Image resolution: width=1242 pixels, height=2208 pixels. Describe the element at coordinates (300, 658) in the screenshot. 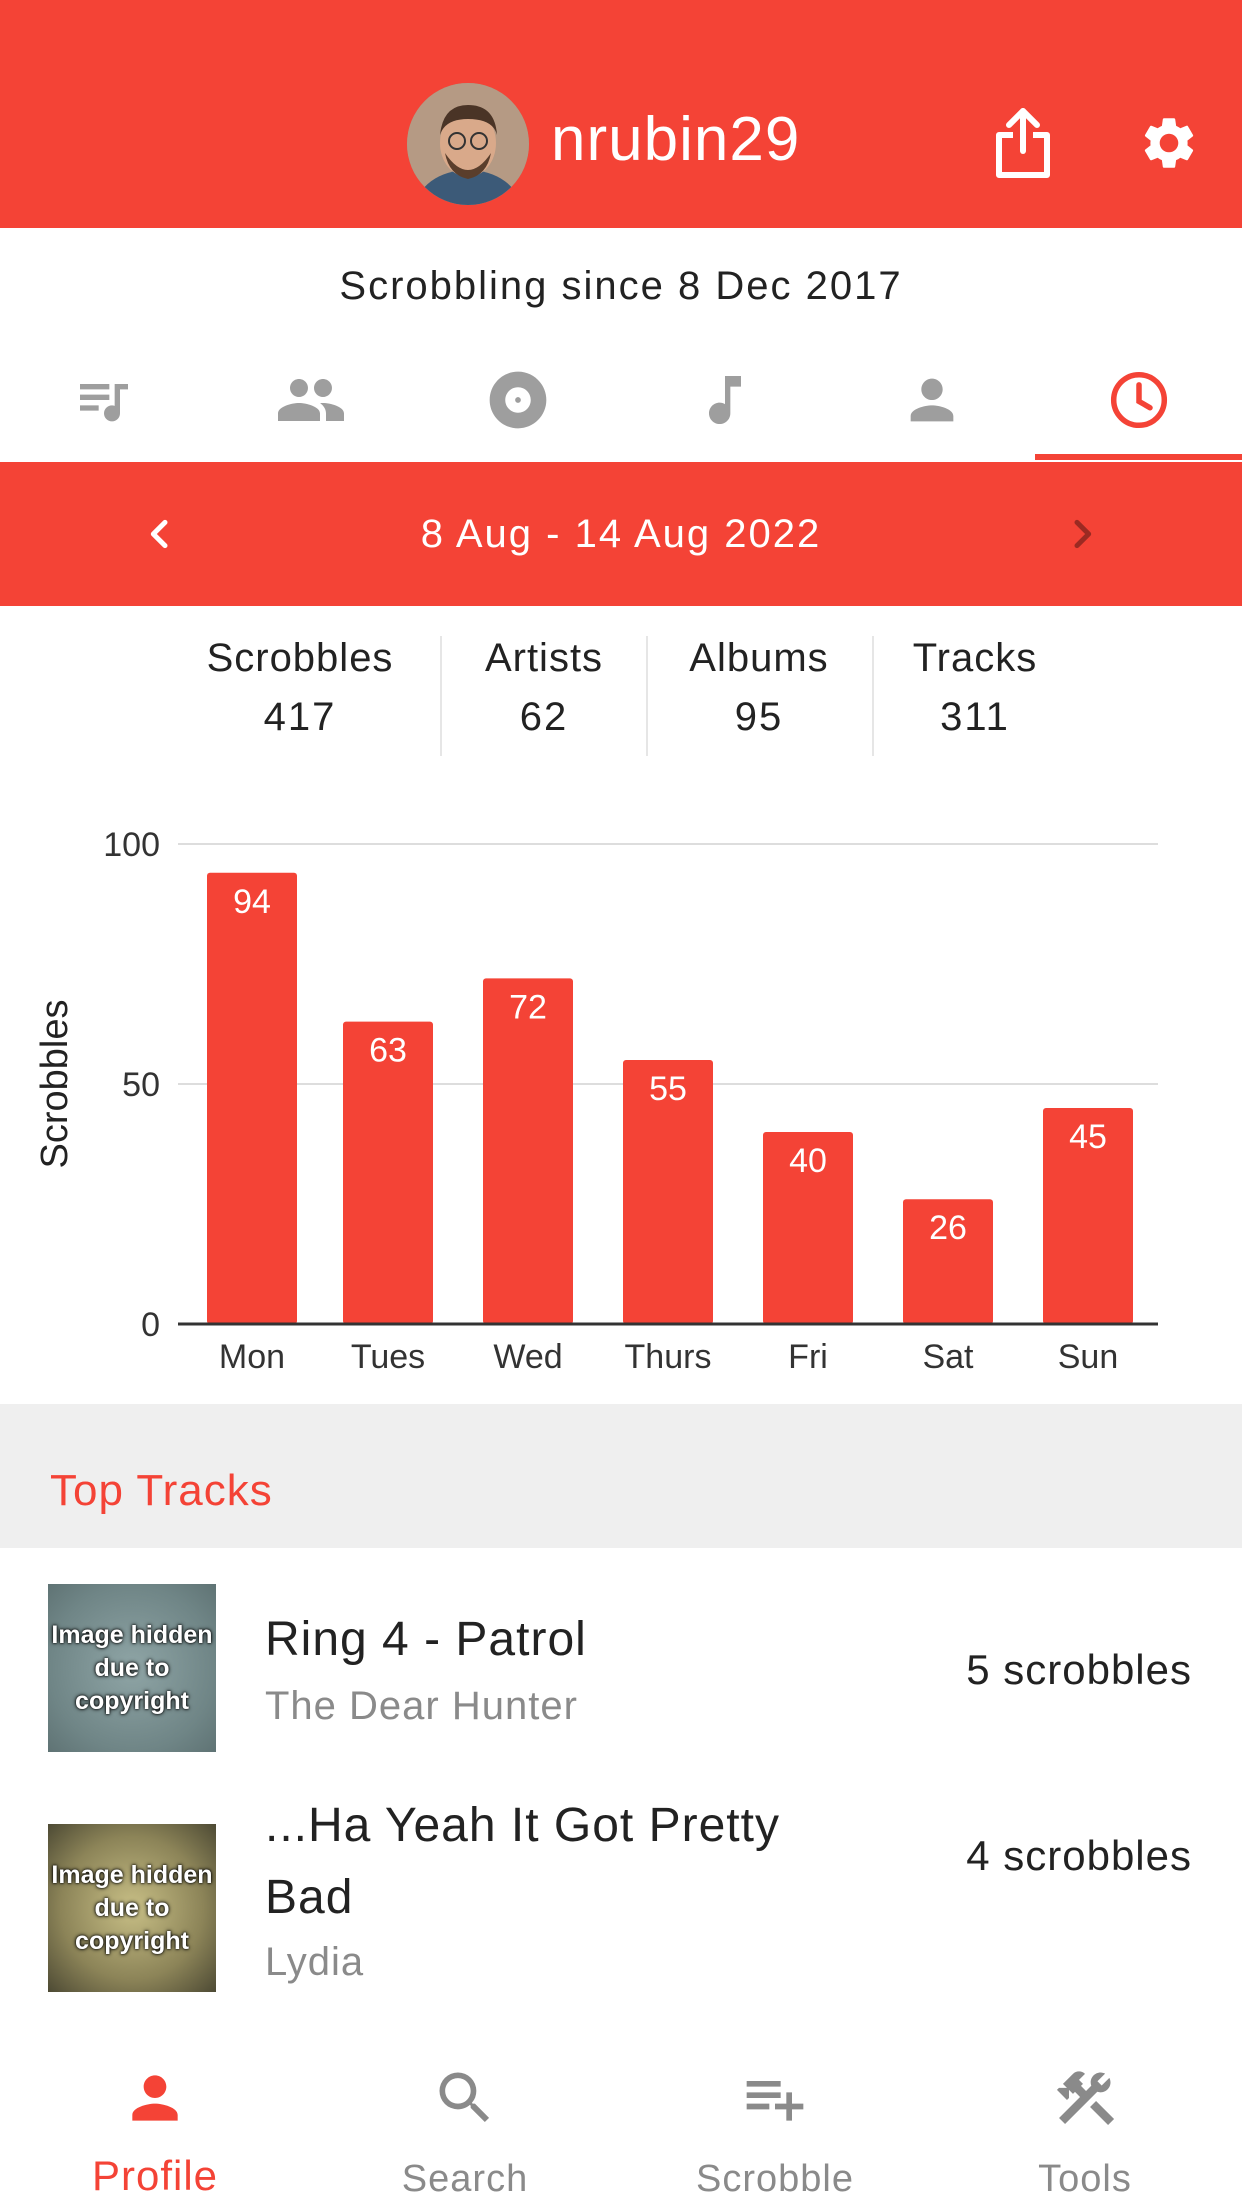

I see `stat-label: Scrobbles` at that location.